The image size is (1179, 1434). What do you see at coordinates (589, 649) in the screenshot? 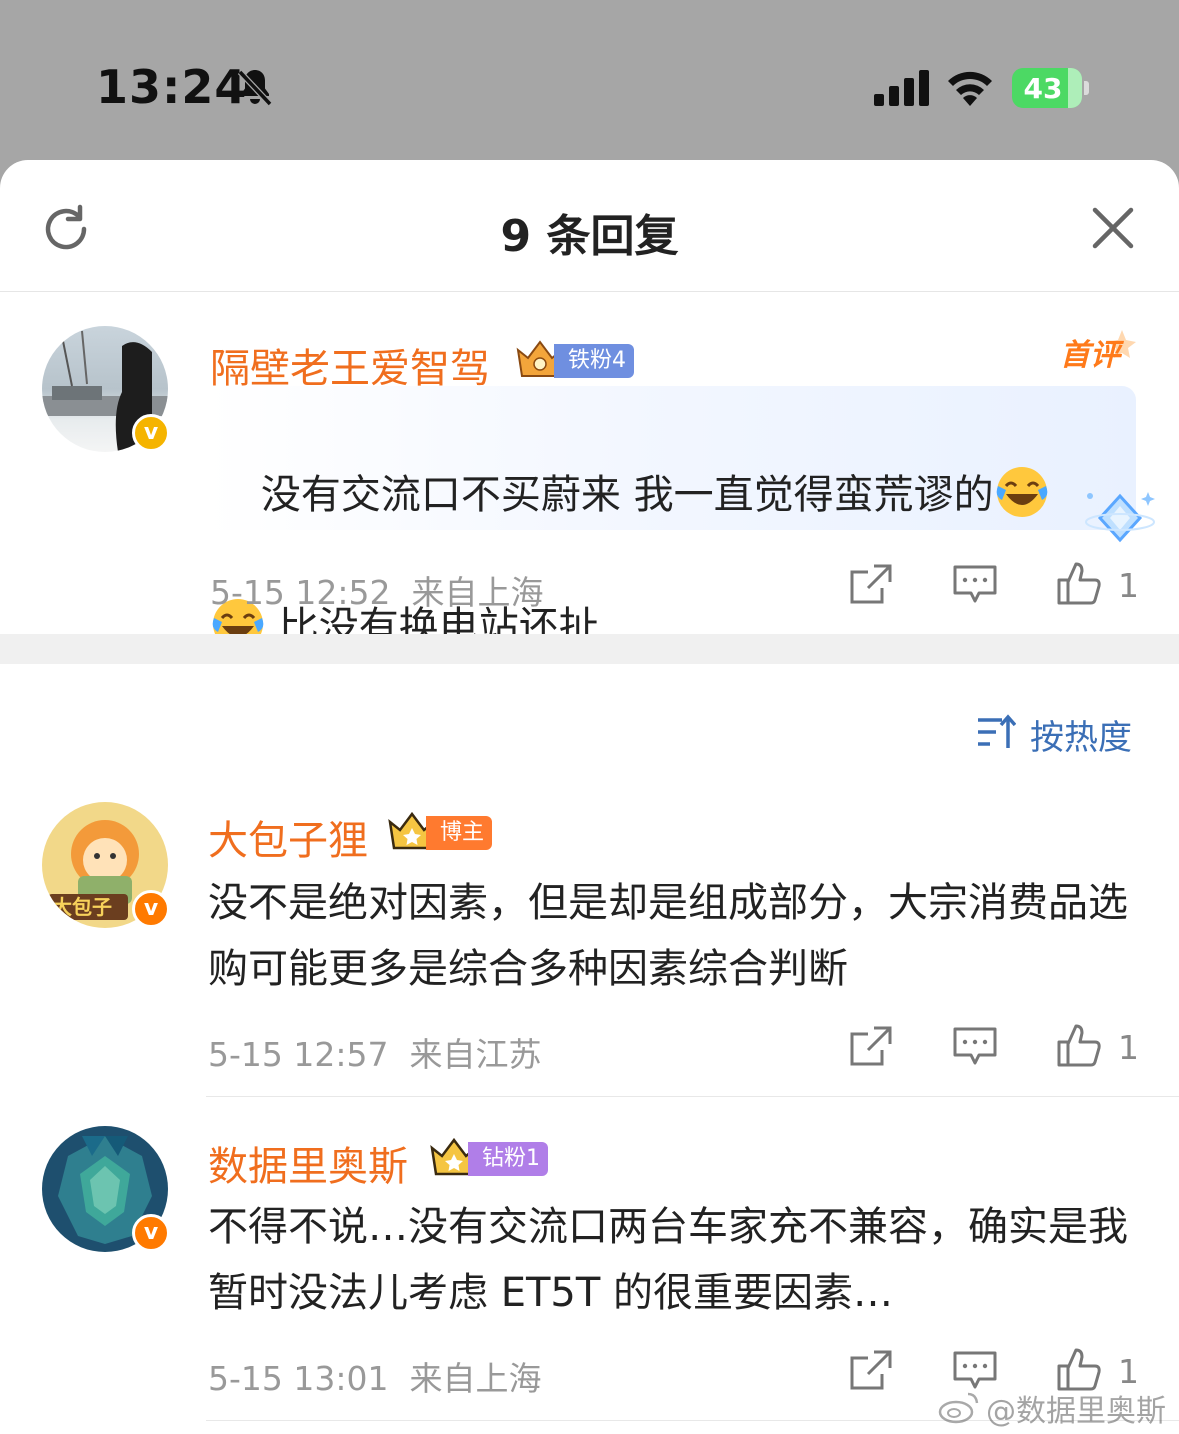
I see `section-divider` at bounding box center [589, 649].